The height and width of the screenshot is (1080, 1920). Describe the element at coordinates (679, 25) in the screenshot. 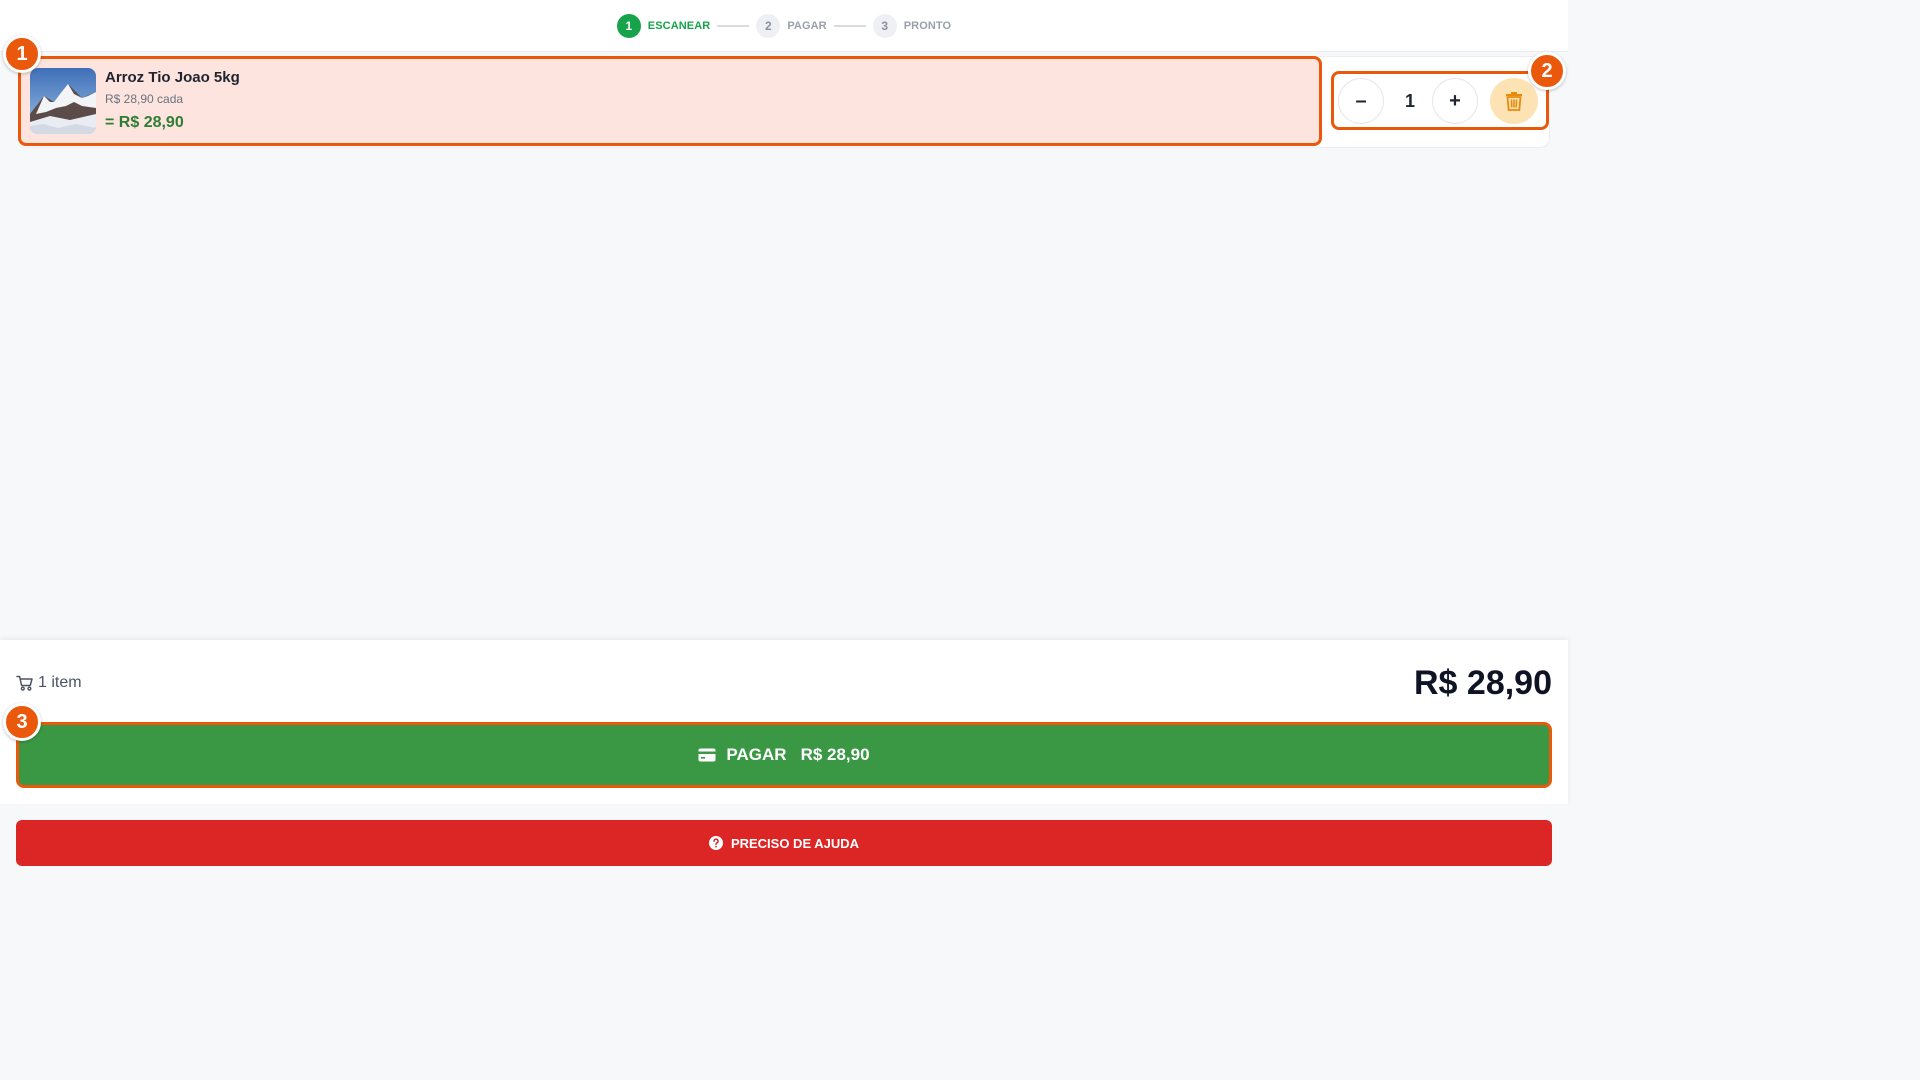

I see `step-label: ESCANEAR` at that location.